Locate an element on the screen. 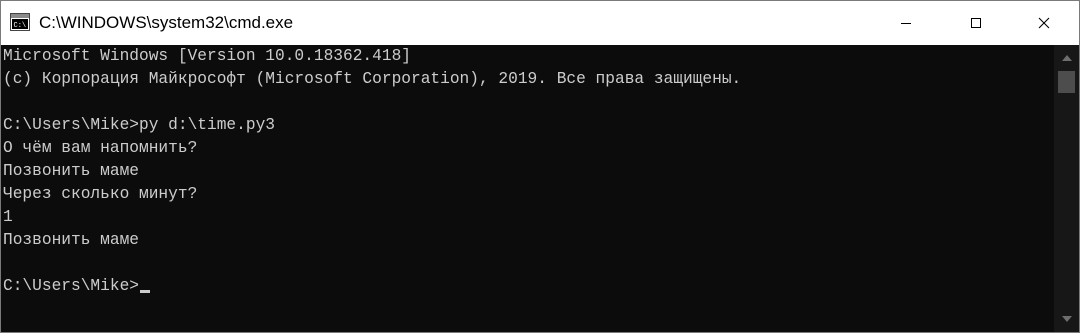 This screenshot has height=333, width=1080. console-line-command: C:\Users\Mike>py d:\time.py3 is located at coordinates (139, 125).